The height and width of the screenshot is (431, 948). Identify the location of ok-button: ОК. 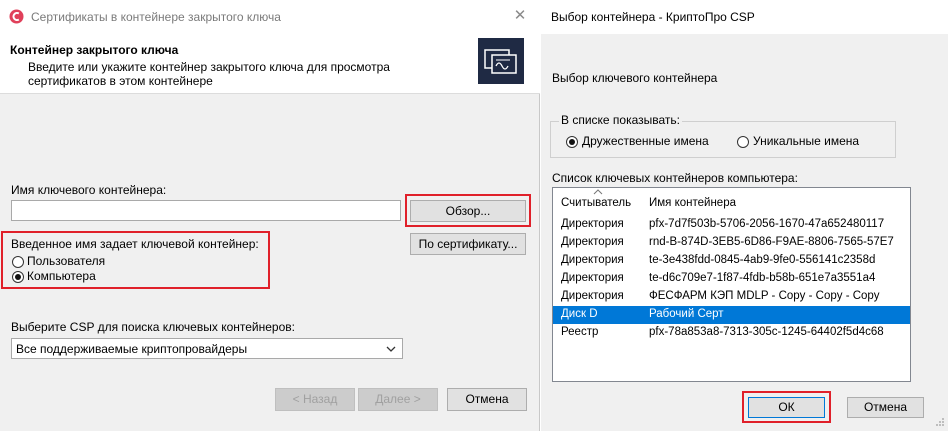
(786, 407).